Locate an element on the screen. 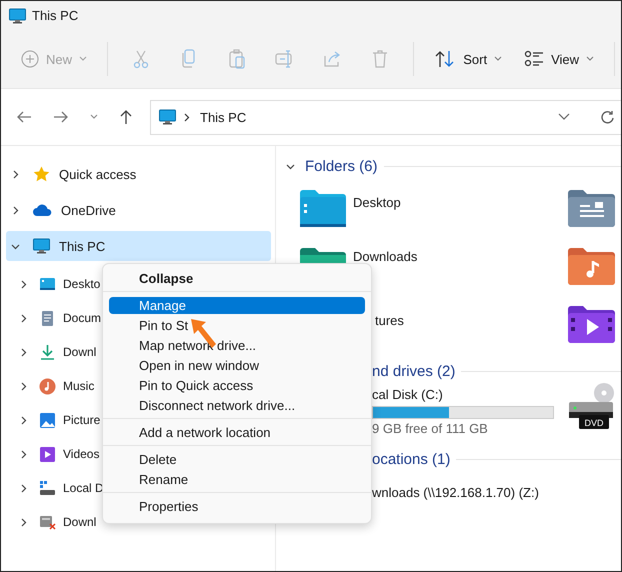  free-space-text: 9 GB free of 111 GB is located at coordinates (430, 428).